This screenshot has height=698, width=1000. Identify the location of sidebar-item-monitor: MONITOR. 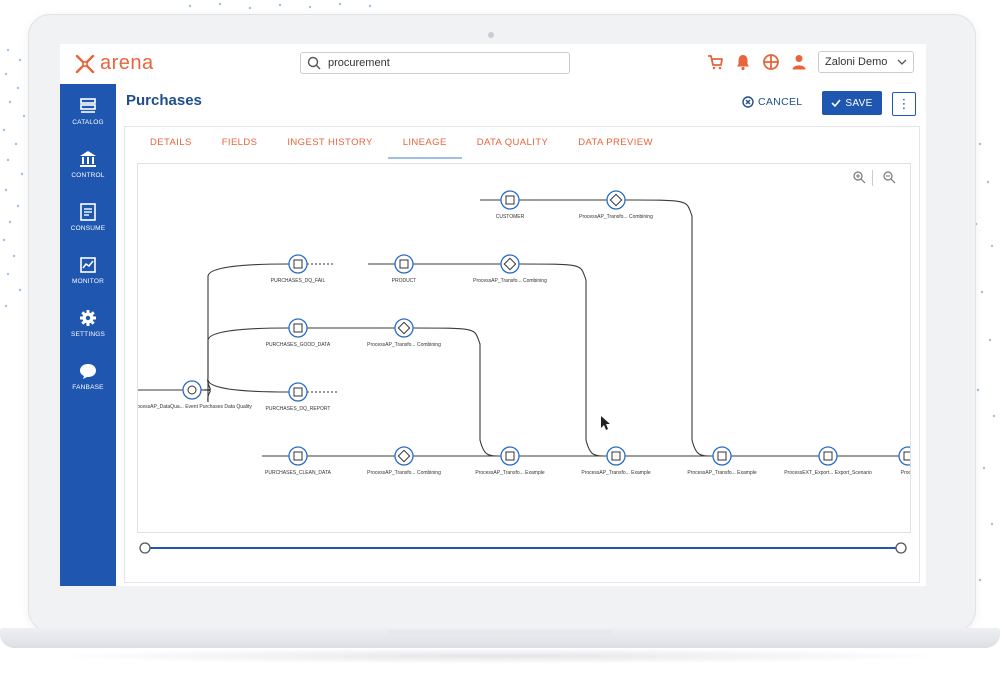
(88, 274).